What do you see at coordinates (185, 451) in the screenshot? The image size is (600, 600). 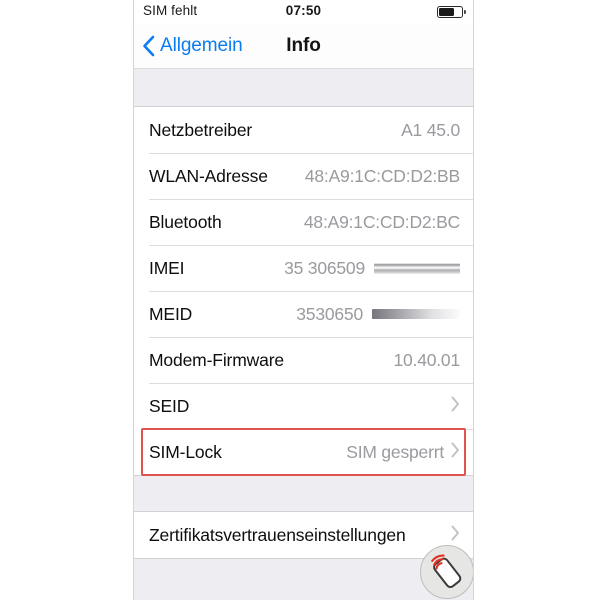 I see `row-label: SIM-Lock` at bounding box center [185, 451].